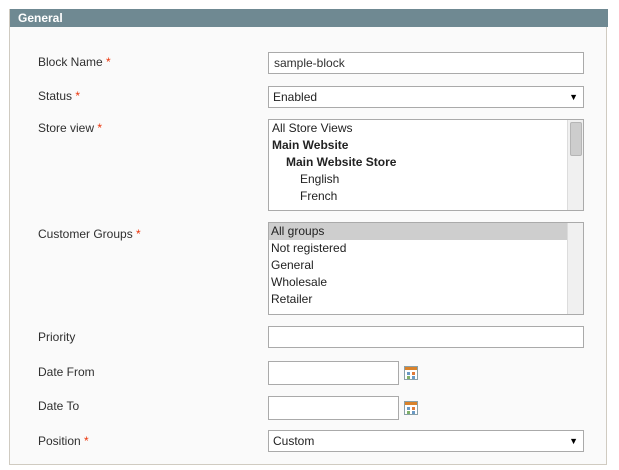  I want to click on status-select: Enabled ▼, so click(426, 97).